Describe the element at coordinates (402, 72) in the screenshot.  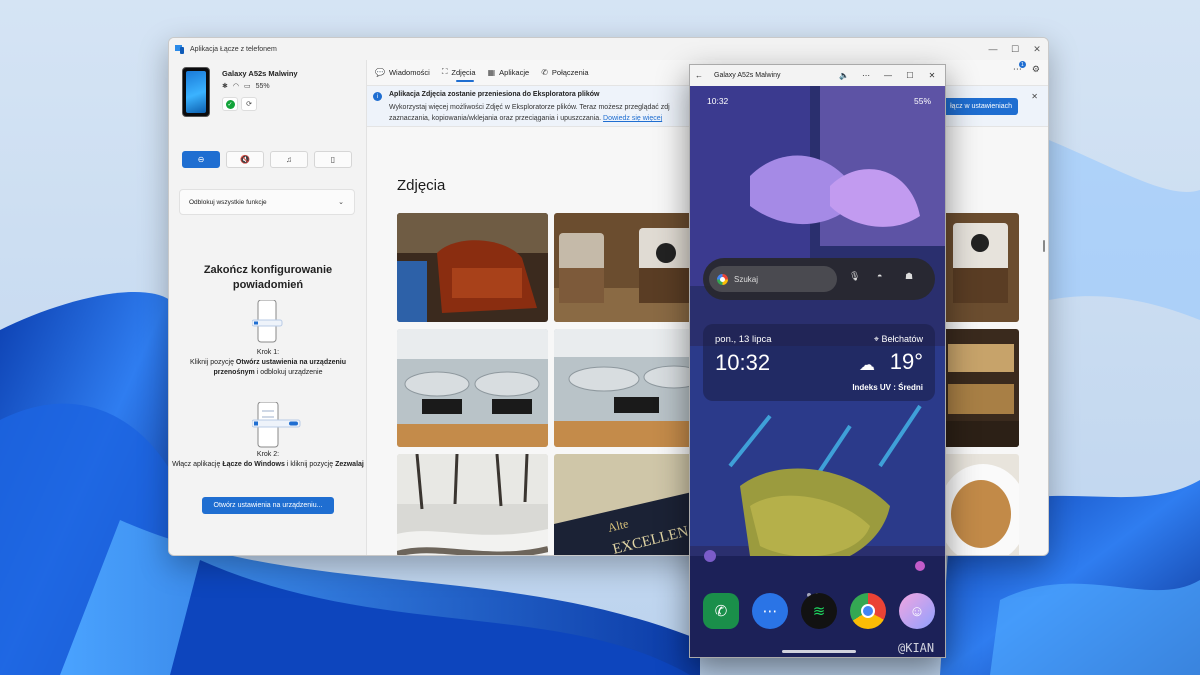
I see `tab-messages: 💬 Wiadomości` at that location.